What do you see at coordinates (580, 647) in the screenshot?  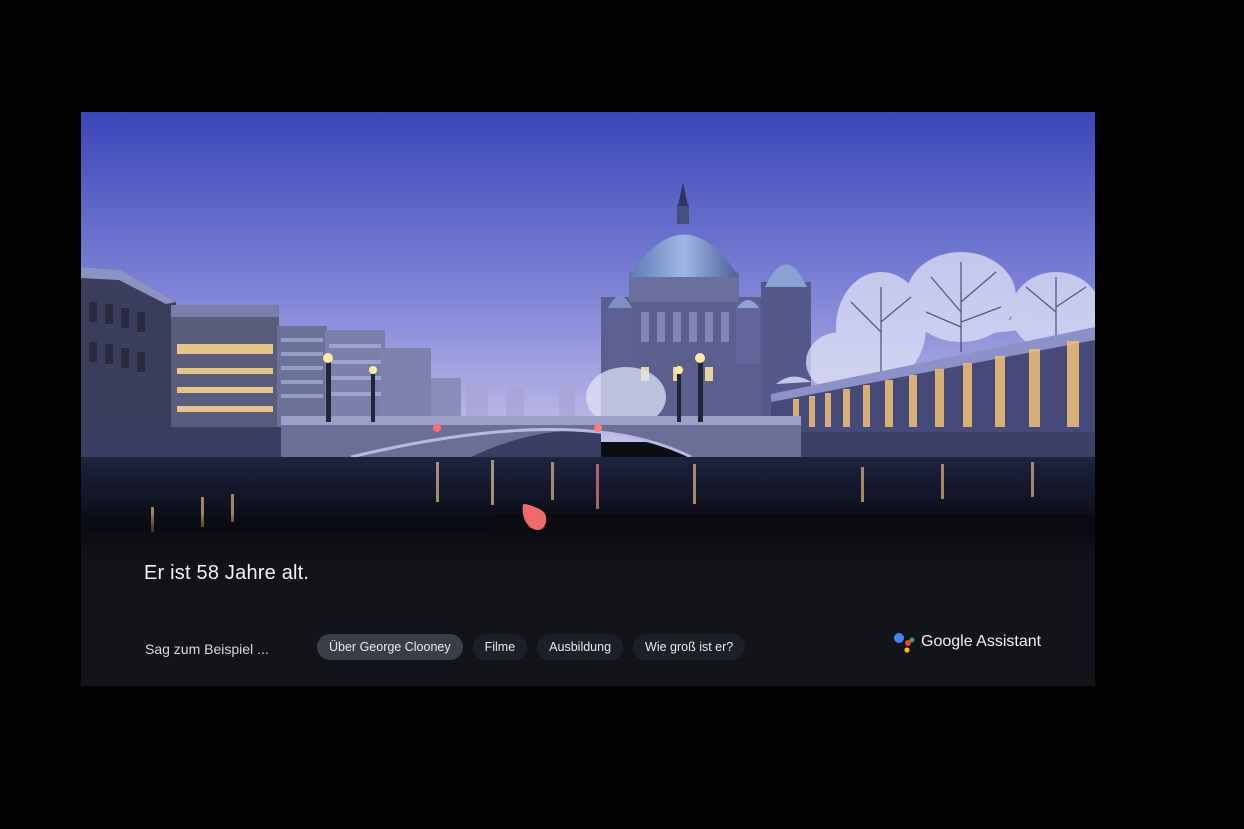 I see `suggestion-chip-education: Ausbildung` at bounding box center [580, 647].